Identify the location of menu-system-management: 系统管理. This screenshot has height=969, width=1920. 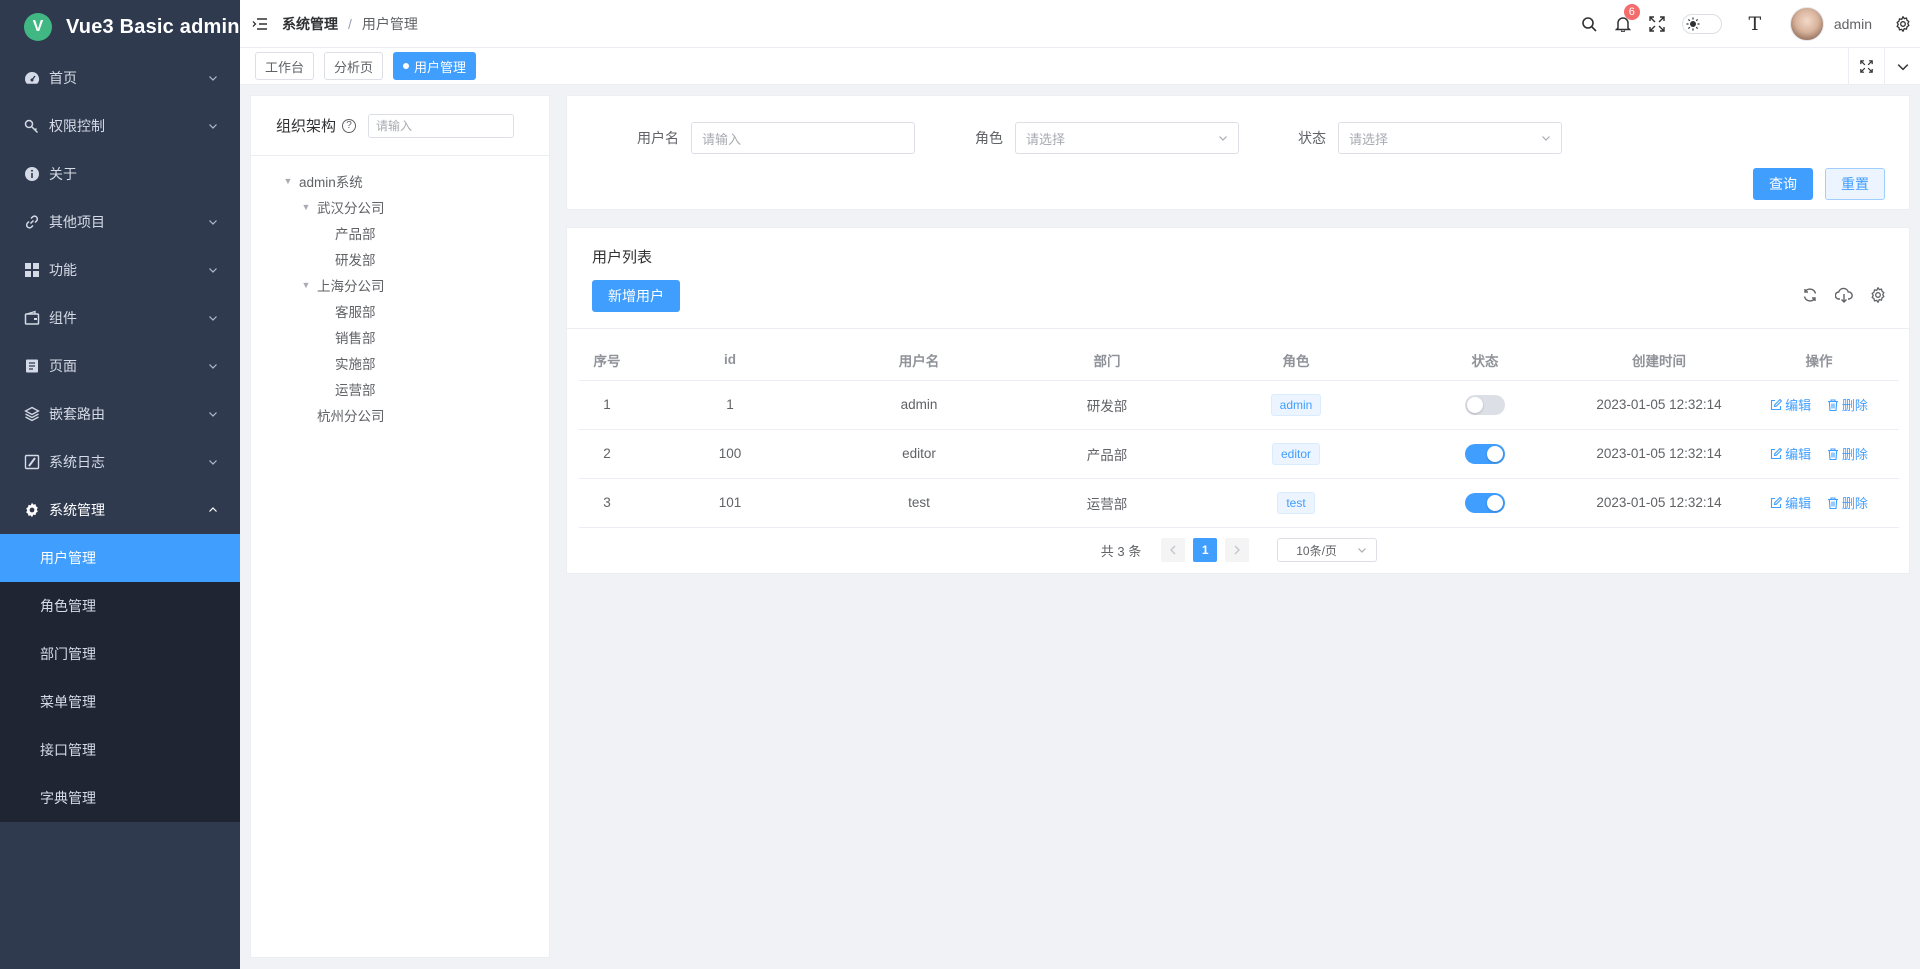
(120, 510).